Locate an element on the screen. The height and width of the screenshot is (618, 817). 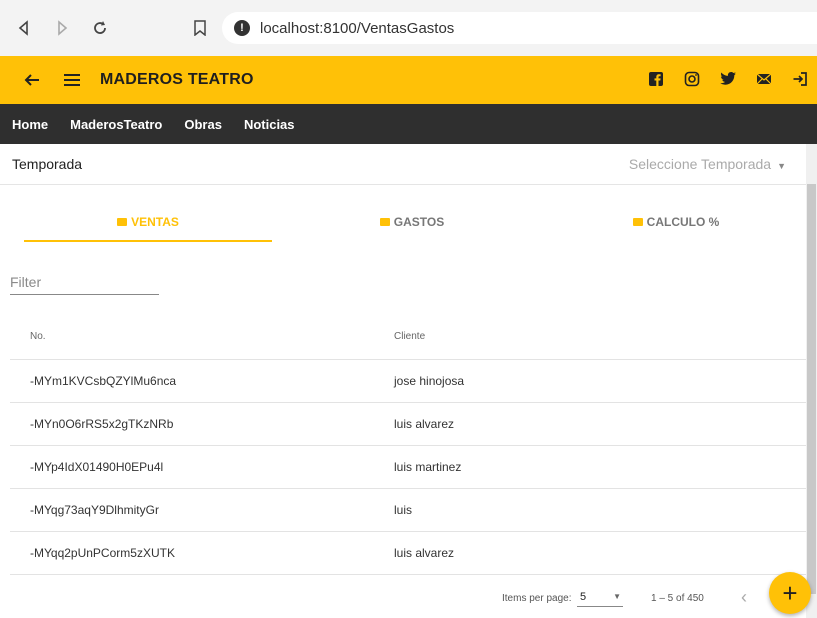
season-label: Temporada is located at coordinates (47, 164).